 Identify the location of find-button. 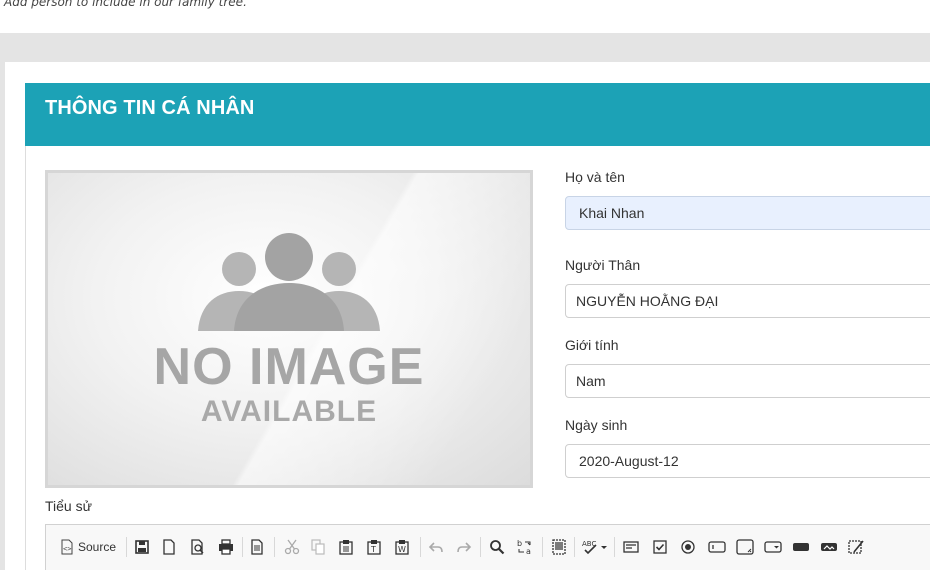
(497, 547).